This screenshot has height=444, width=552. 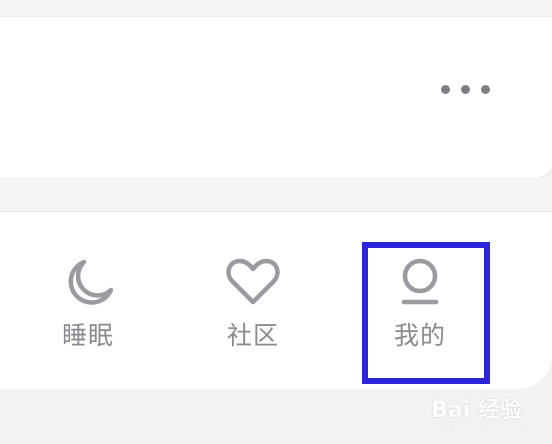 I want to click on tab-community-label: 社区, so click(x=252, y=335).